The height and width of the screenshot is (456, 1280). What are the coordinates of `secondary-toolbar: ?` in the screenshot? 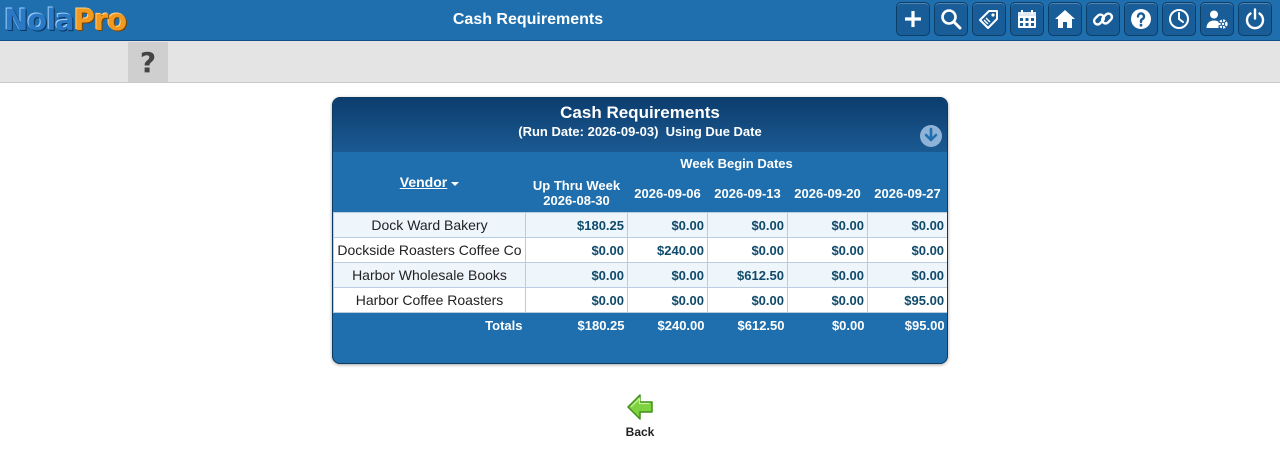 It's located at (640, 62).